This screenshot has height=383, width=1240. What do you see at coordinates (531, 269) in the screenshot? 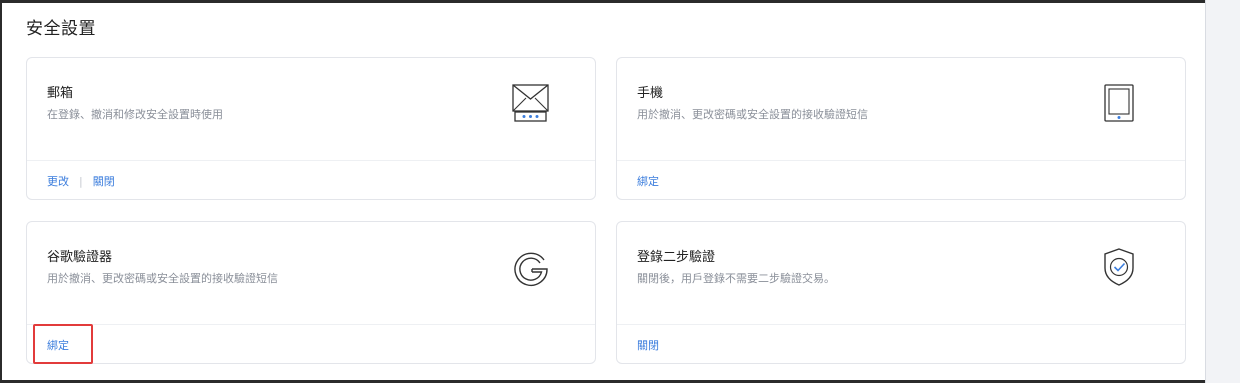
I see `google-icon` at bounding box center [531, 269].